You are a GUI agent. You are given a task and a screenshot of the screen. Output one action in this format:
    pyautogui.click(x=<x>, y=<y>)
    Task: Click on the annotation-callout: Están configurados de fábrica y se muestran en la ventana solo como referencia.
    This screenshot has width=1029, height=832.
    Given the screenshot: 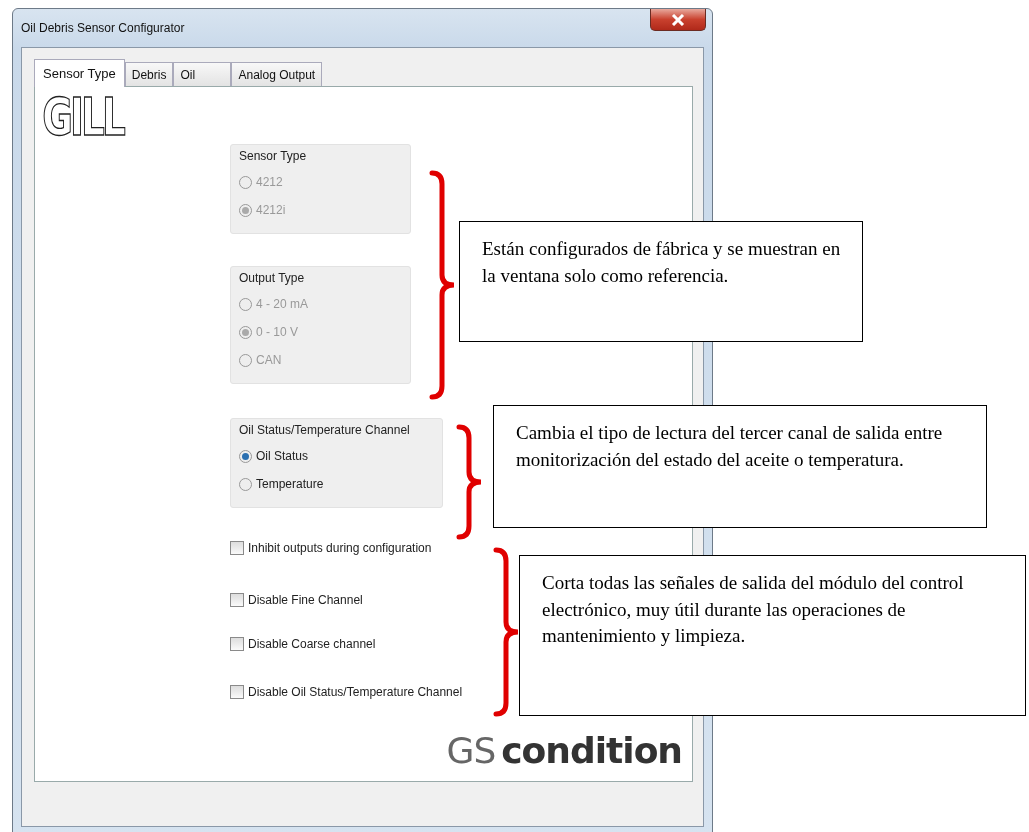 What is the action you would take?
    pyautogui.click(x=661, y=281)
    